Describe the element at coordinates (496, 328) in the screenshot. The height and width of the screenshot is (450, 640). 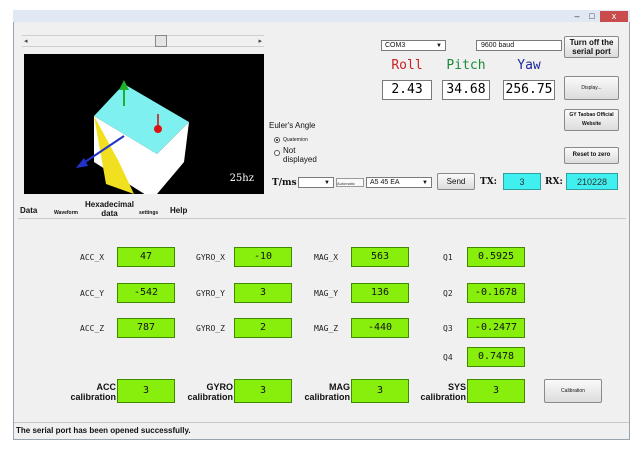
I see `q3-value: -0.2477` at that location.